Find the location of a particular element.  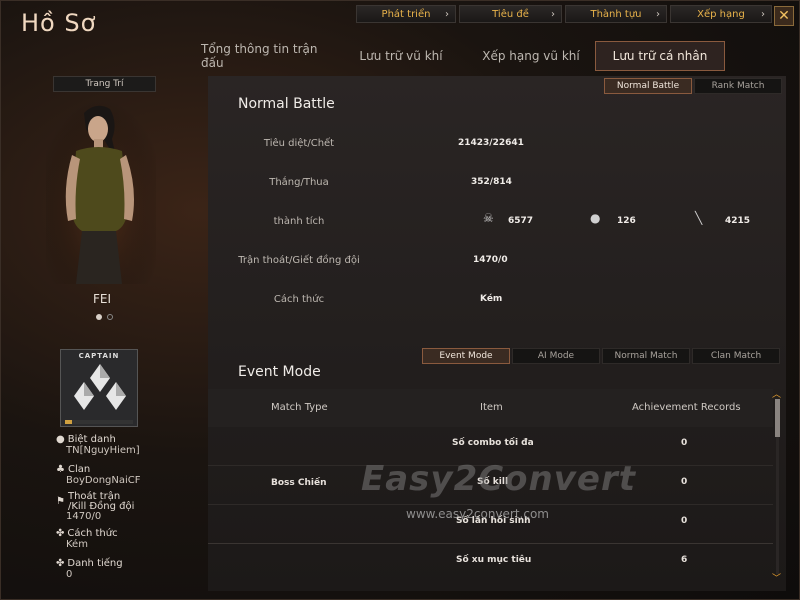

profile-value: Kém is located at coordinates (77, 544).